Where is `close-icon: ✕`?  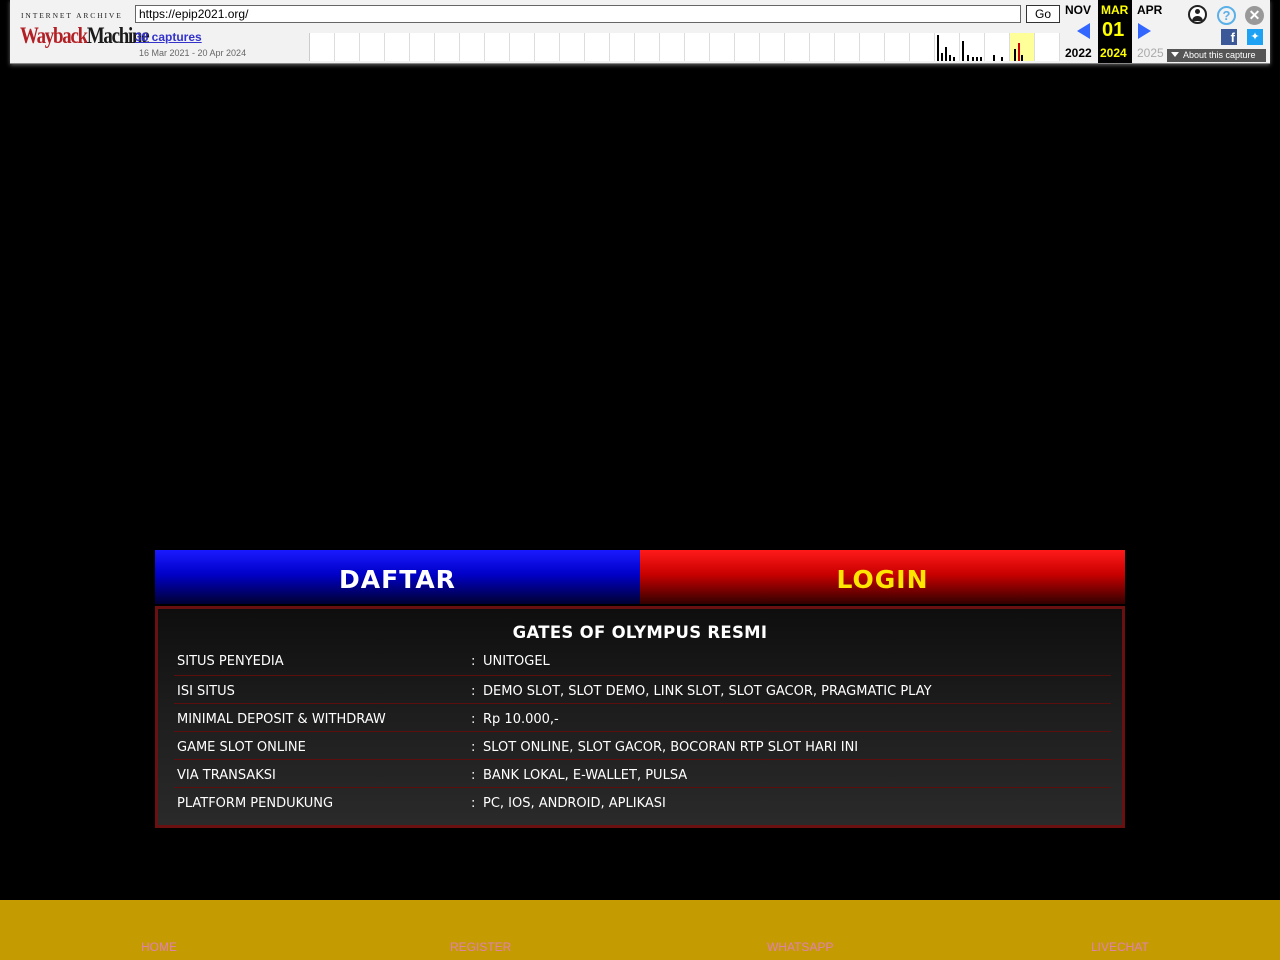
close-icon: ✕ is located at coordinates (1254, 15).